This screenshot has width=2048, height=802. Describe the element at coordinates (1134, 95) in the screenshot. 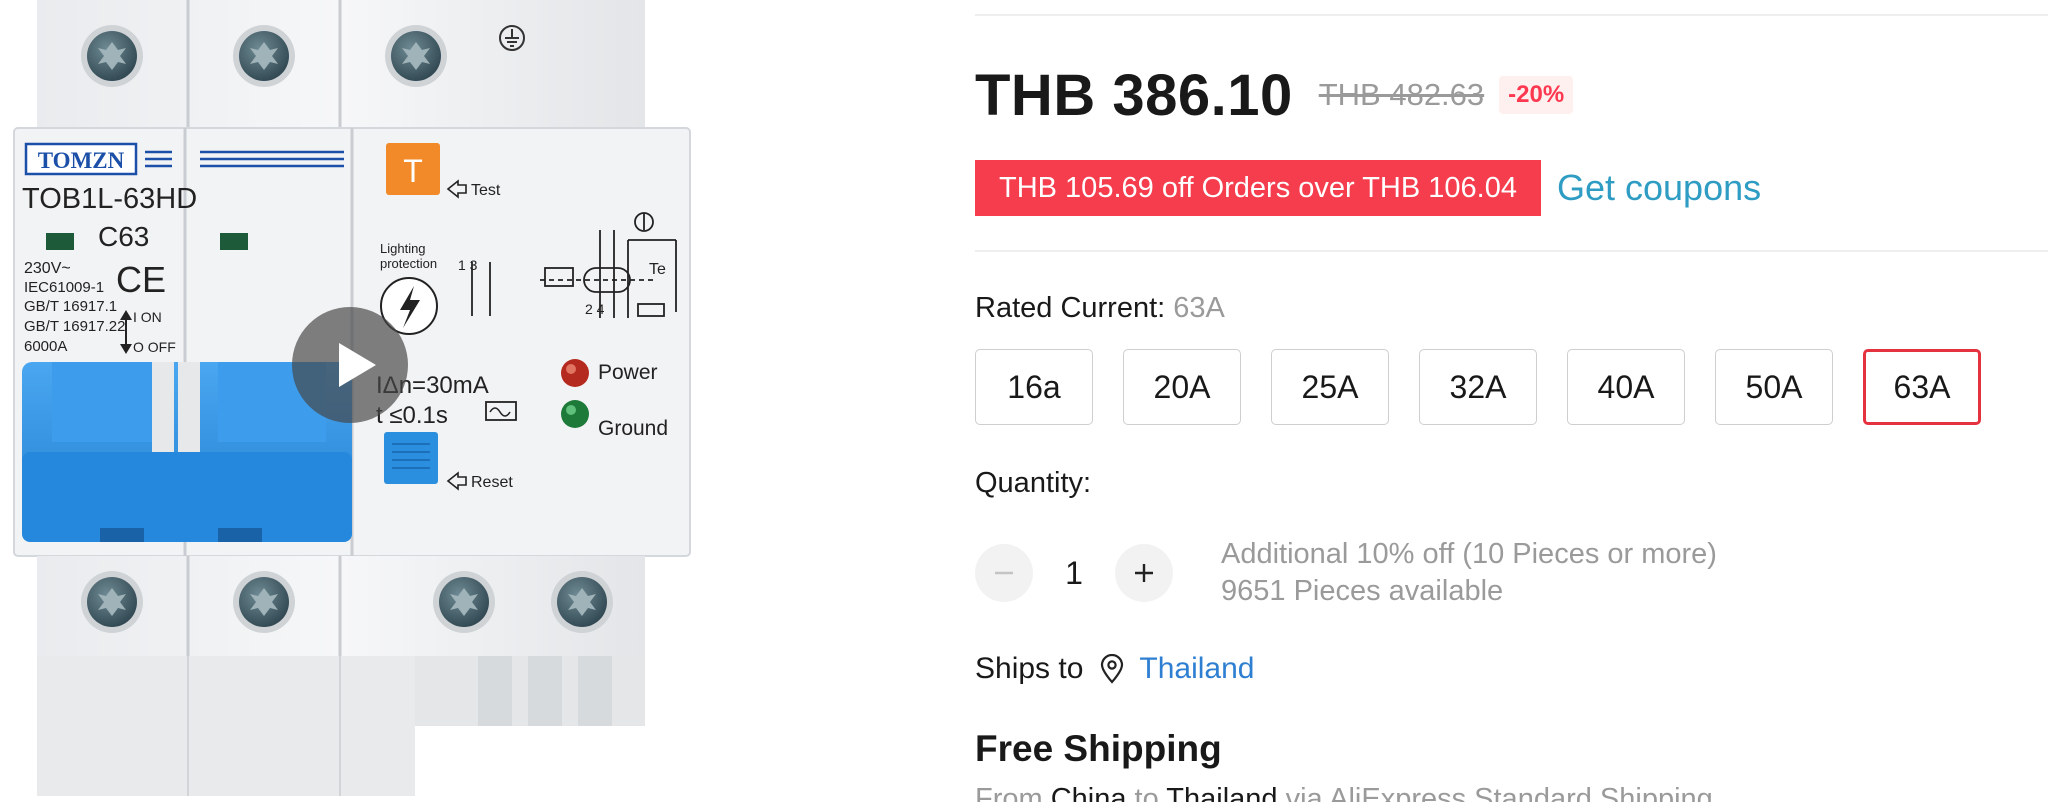

I see `current-price: THB 386.10` at that location.